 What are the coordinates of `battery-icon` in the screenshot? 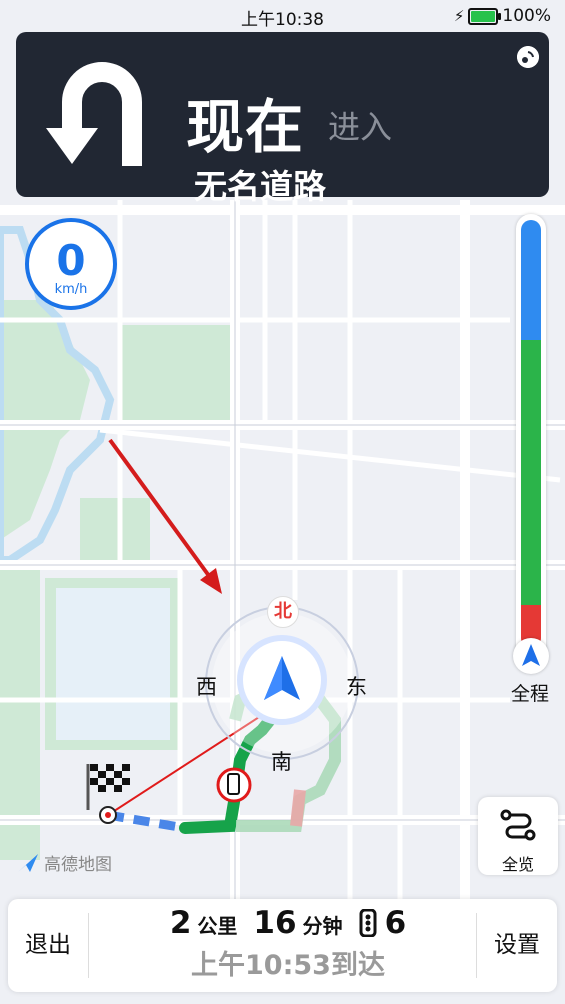 It's located at (485, 16).